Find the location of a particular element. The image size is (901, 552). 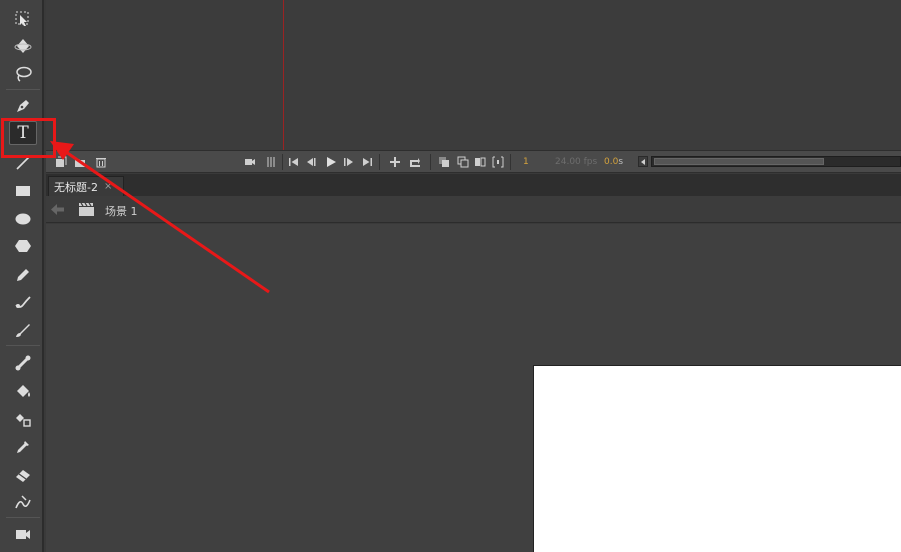

timeline-horizontal-scrollbar is located at coordinates (776, 161).